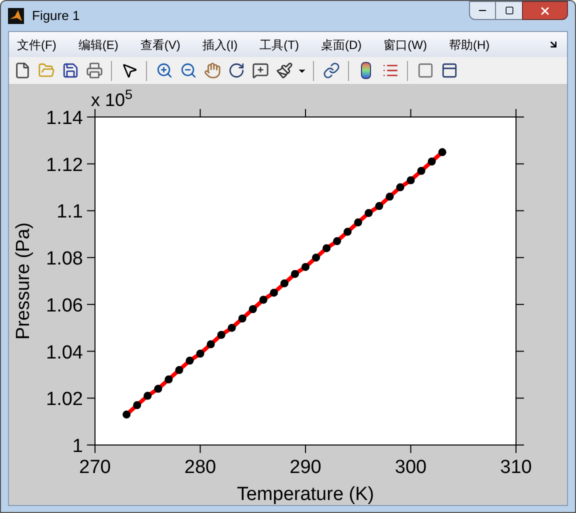 The image size is (576, 513). I want to click on menu-item: 查看(V), so click(160, 45).